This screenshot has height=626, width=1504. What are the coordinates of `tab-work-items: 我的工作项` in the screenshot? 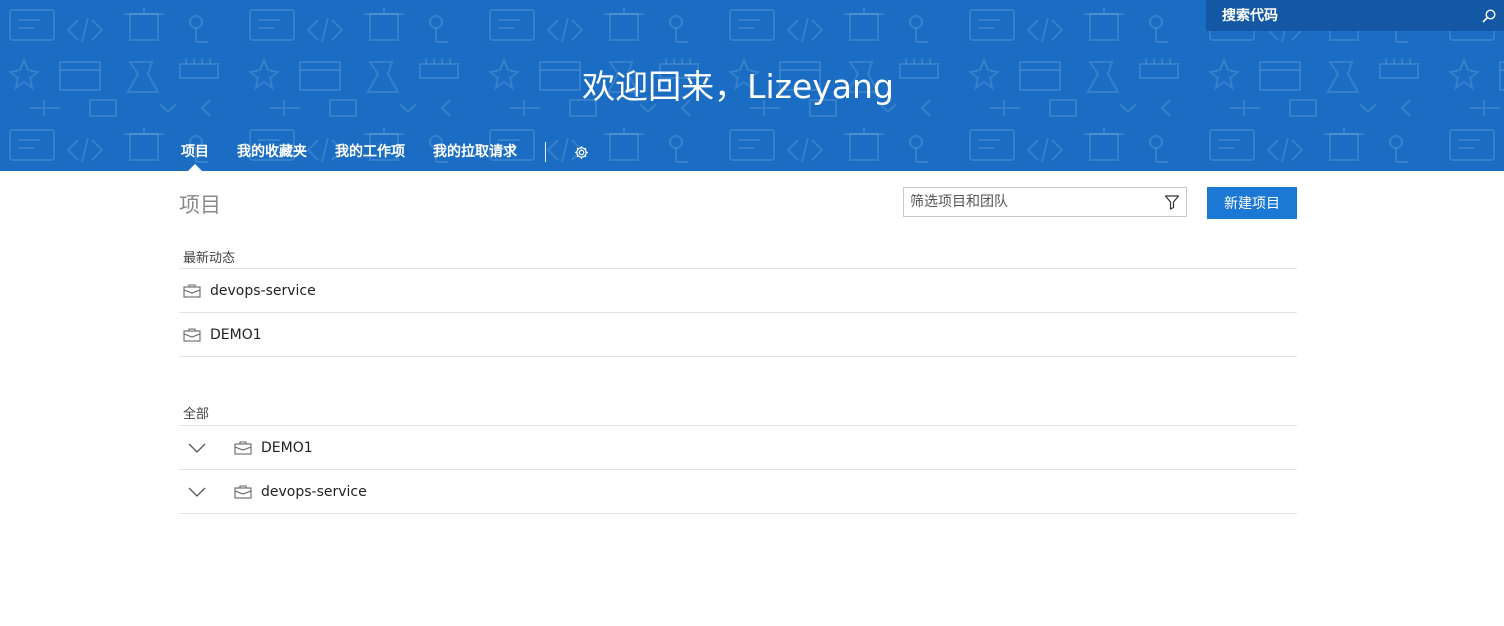 It's located at (370, 152).